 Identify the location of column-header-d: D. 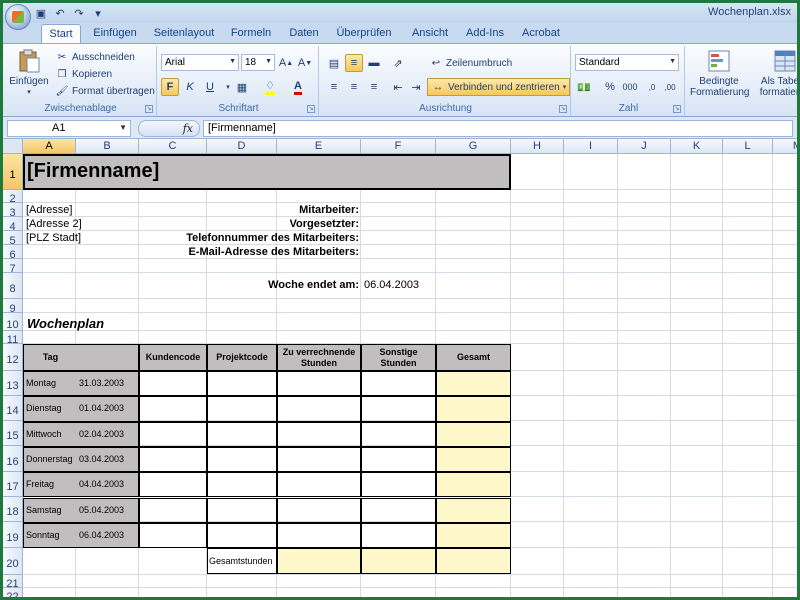
(242, 146).